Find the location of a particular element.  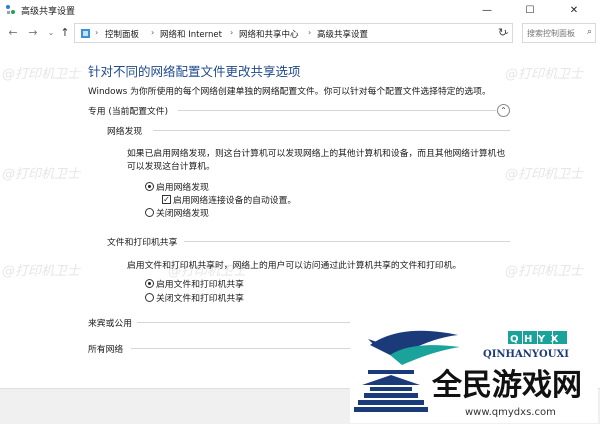

file-sharing-on-radio is located at coordinates (149, 283).